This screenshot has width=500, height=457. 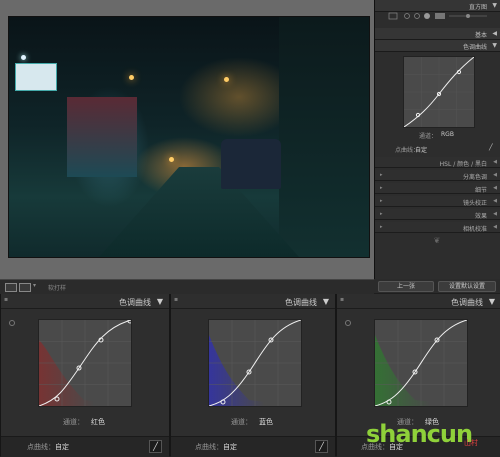 What do you see at coordinates (474, 177) in the screenshot?
I see `section-label: 分离色调` at bounding box center [474, 177].